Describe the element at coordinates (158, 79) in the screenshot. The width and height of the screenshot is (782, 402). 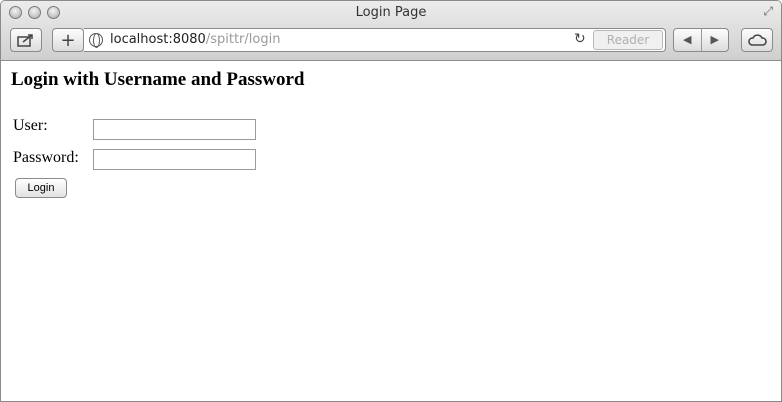
I see `page-heading: Login with Username and Password` at that location.